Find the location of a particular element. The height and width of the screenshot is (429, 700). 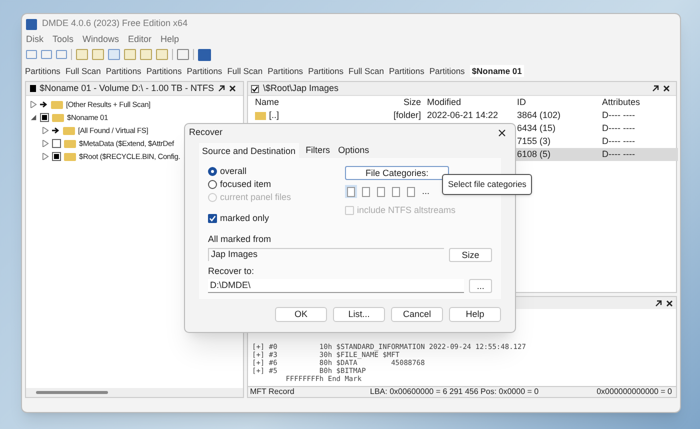

column-header: ID is located at coordinates (555, 103).